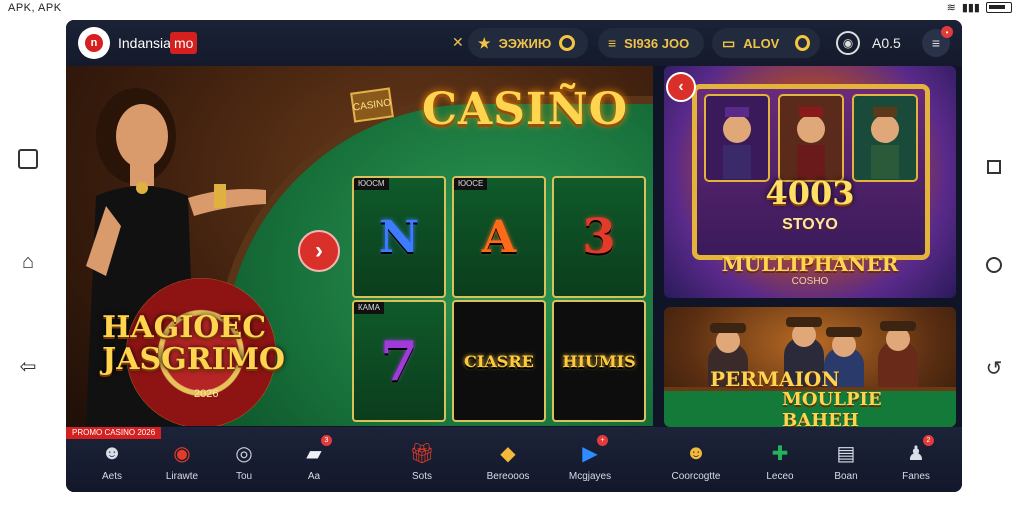 The width and height of the screenshot is (1024, 512). I want to click on slot-symbol: N, so click(399, 237).